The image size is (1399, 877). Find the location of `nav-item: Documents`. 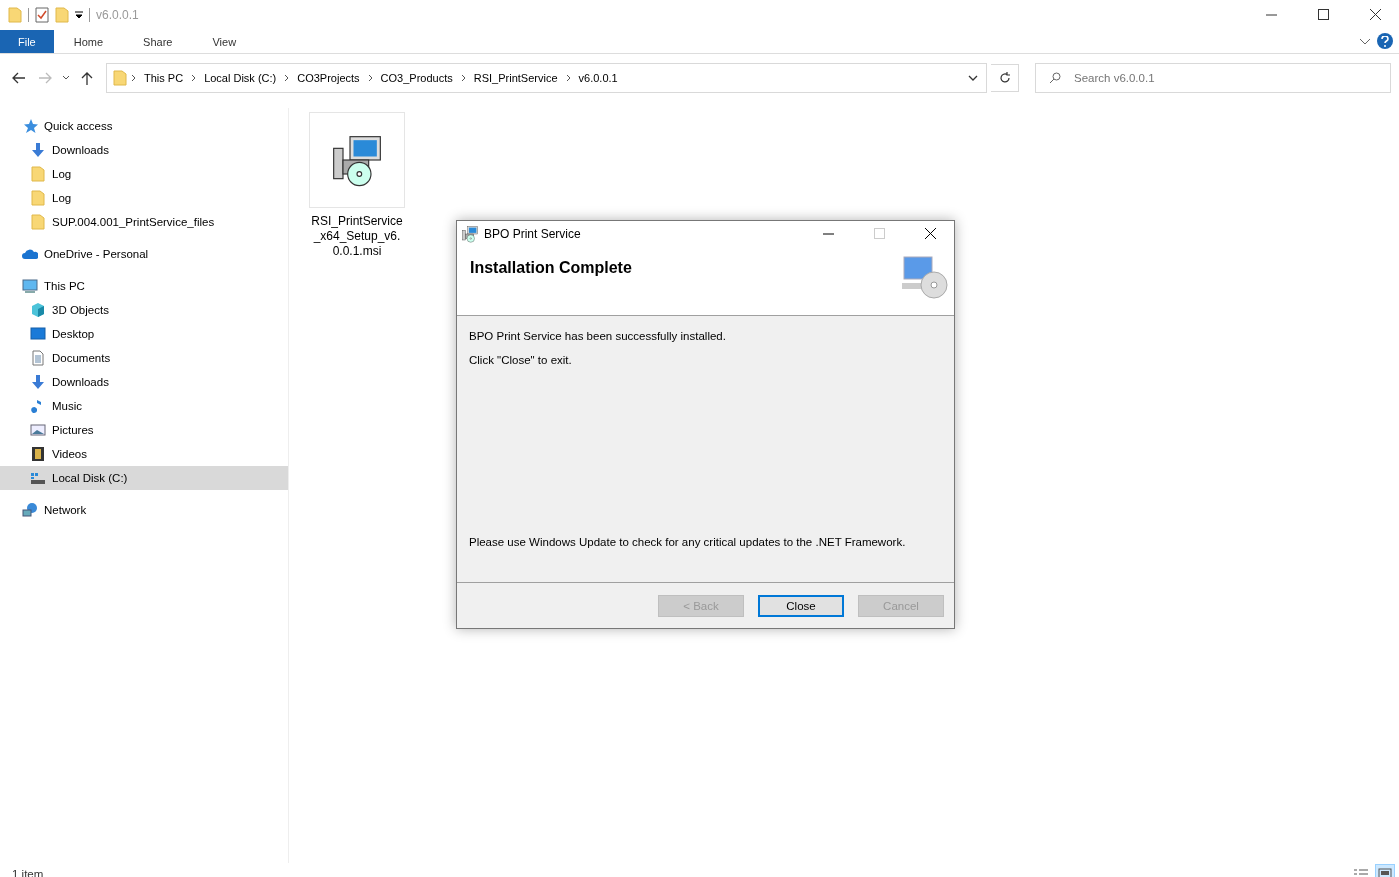

nav-item: Documents is located at coordinates (144, 358).